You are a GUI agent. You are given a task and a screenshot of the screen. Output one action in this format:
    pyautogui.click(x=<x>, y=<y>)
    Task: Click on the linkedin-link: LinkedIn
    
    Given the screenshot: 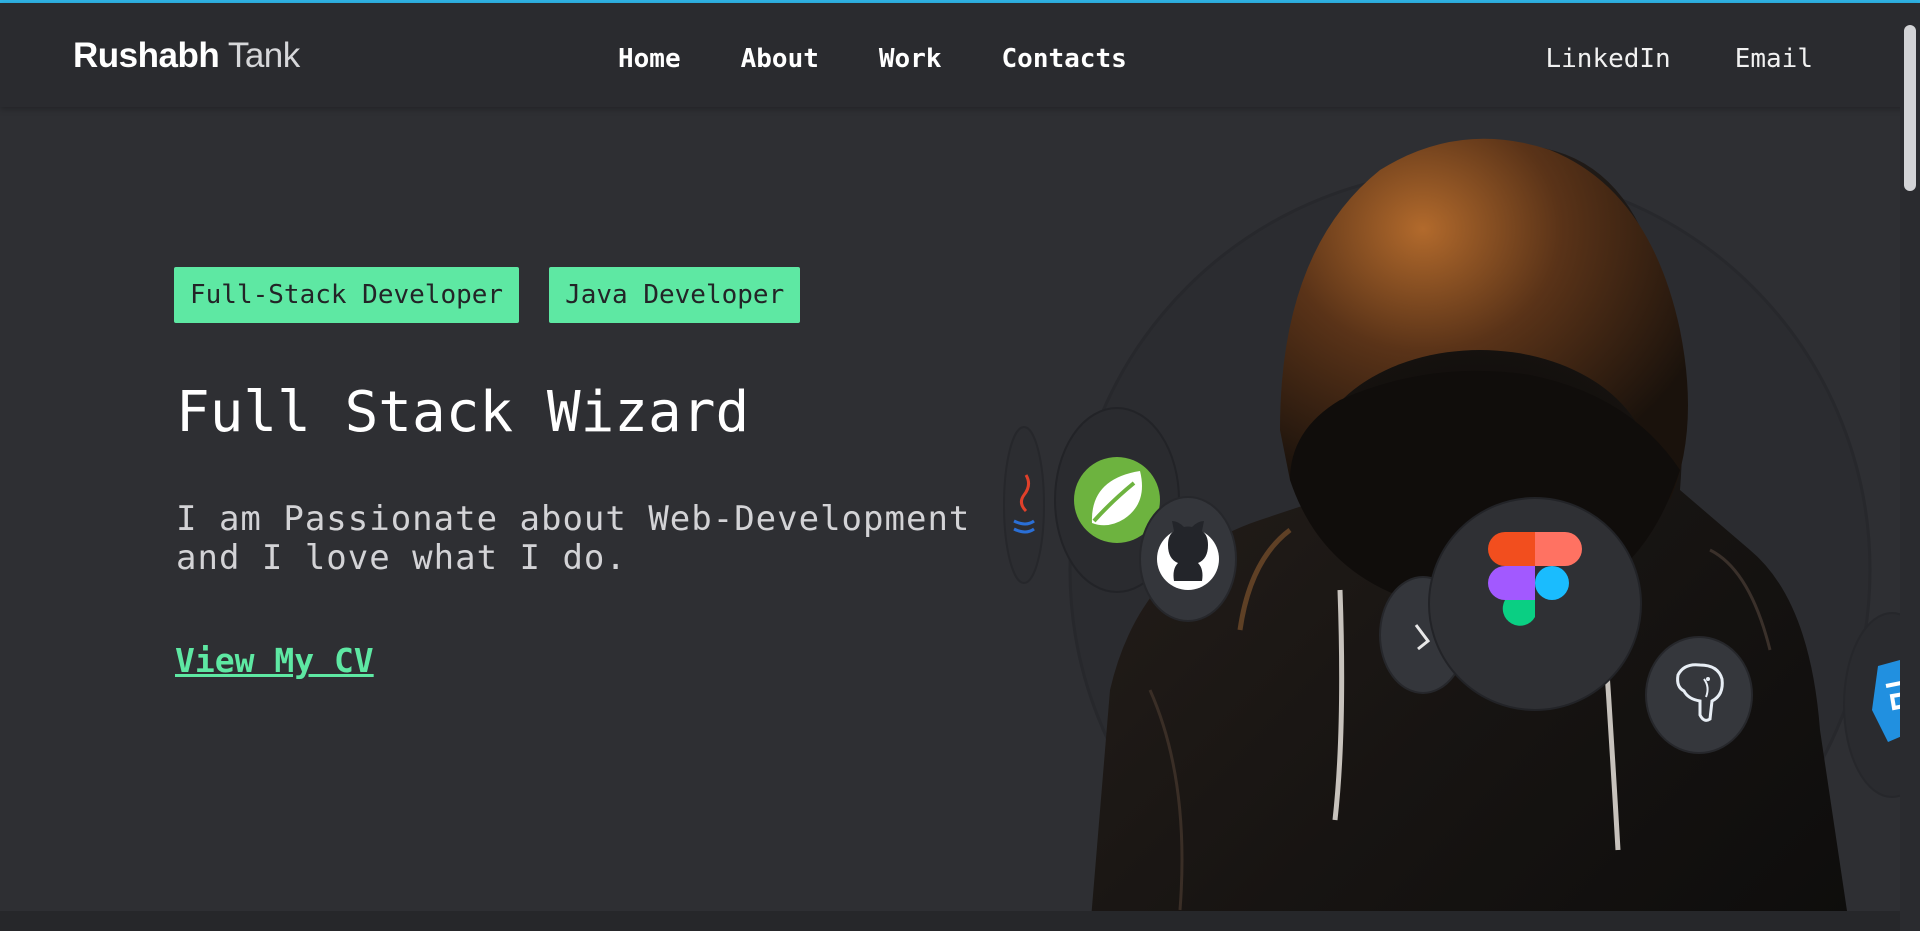 What is the action you would take?
    pyautogui.click(x=1607, y=59)
    